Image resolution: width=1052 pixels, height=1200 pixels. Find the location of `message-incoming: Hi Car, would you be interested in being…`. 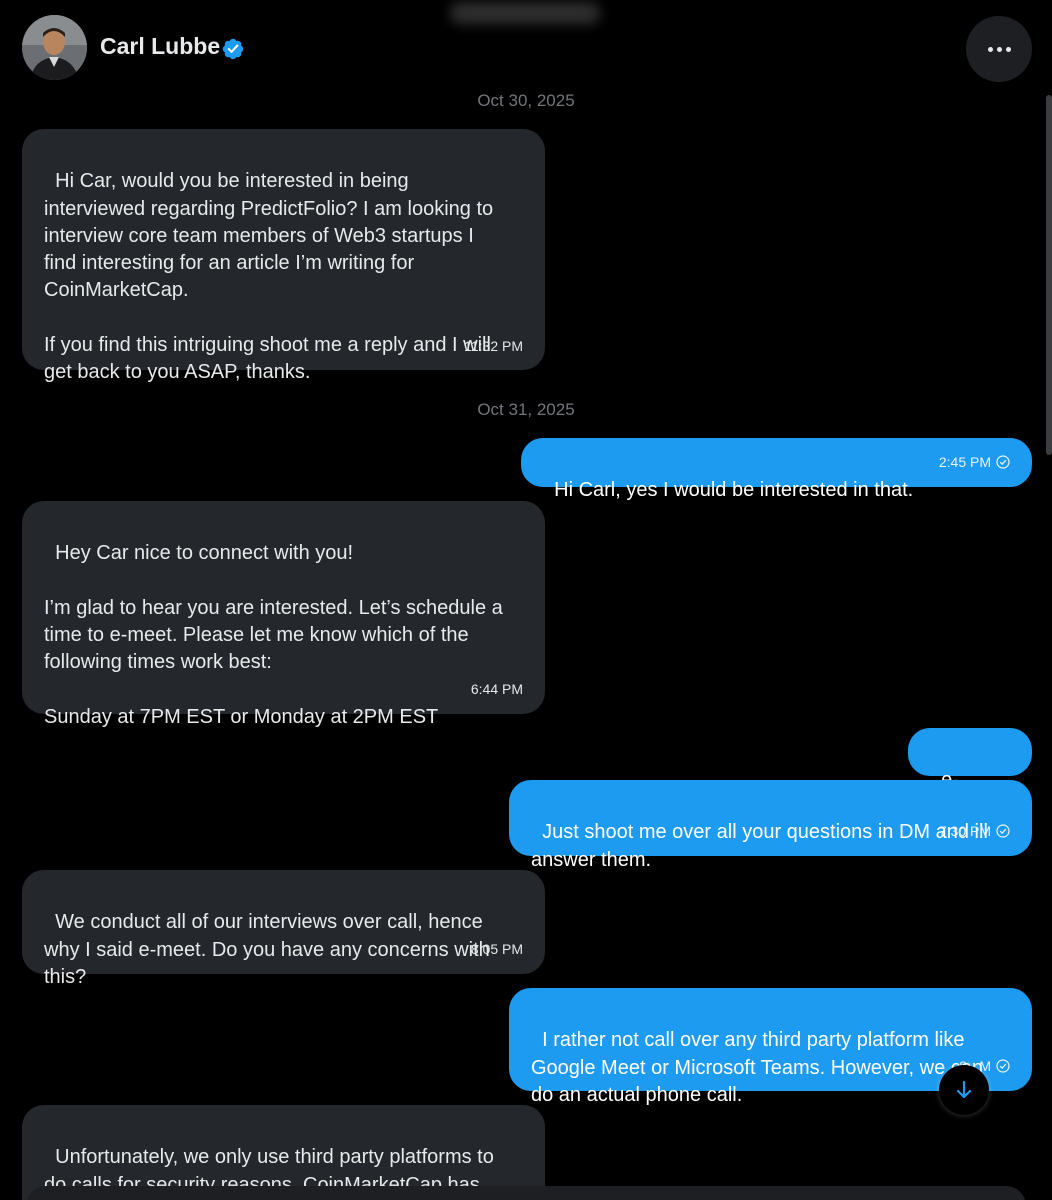

message-incoming: Hi Car, would you be interested in being… is located at coordinates (283, 256).